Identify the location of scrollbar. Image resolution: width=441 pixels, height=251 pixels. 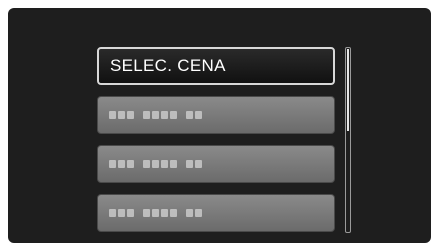
(348, 140).